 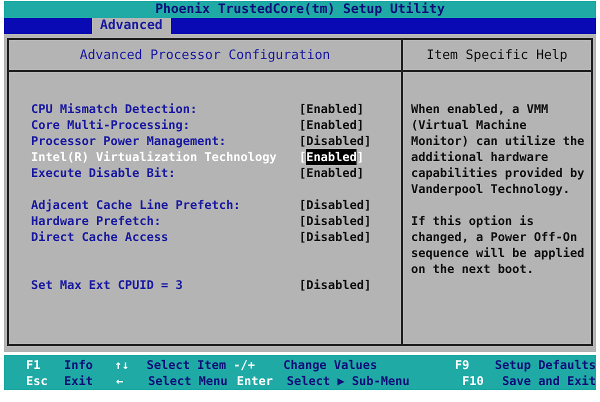 What do you see at coordinates (165, 221) in the screenshot?
I see `setting-label: Hardware Prefetch:` at bounding box center [165, 221].